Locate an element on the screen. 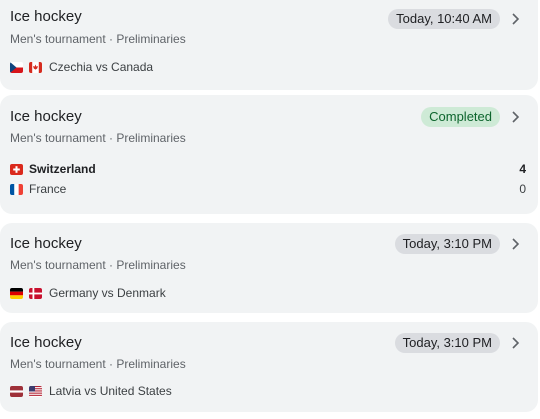  matchup-text: Latvia vs United States is located at coordinates (110, 391).